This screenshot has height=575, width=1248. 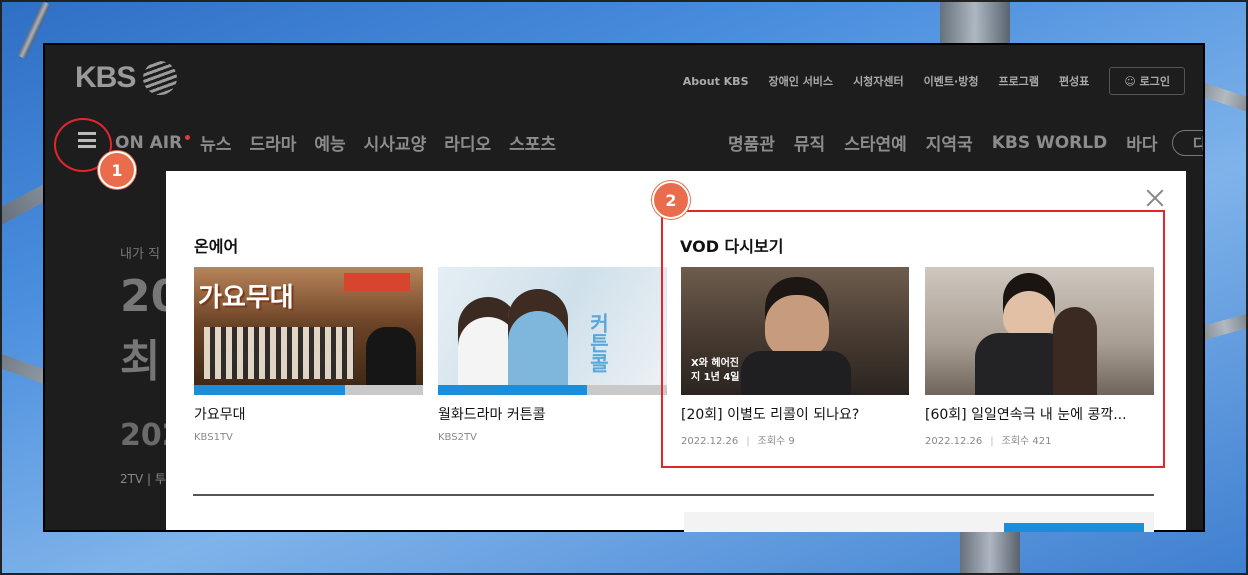 What do you see at coordinates (1154, 81) in the screenshot?
I see `login-label: 로그인` at bounding box center [1154, 81].